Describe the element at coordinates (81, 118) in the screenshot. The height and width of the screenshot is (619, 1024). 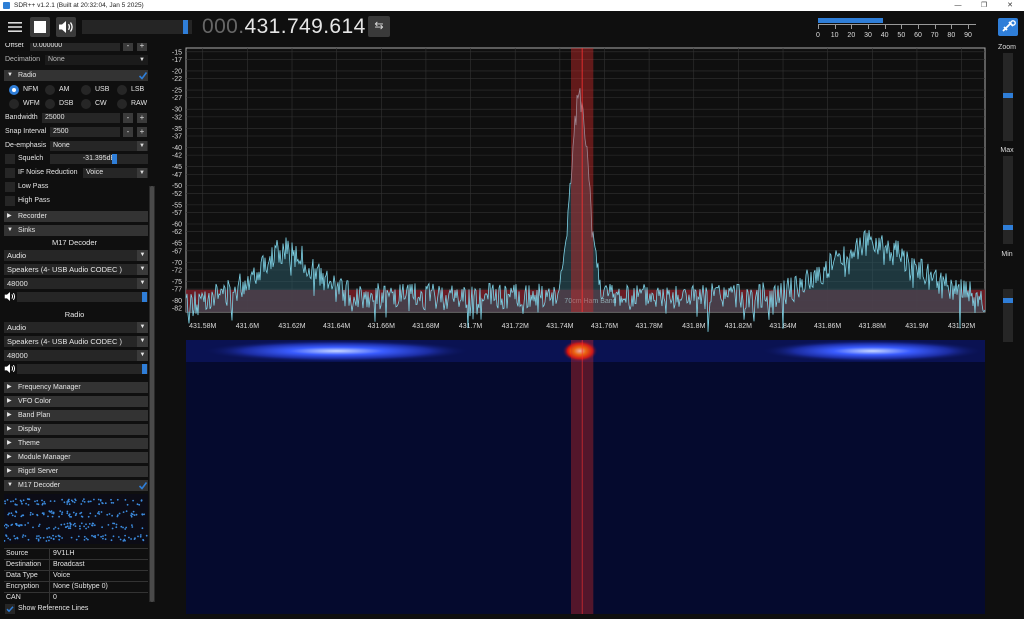
I see `bandwidth-input: 25000` at that location.